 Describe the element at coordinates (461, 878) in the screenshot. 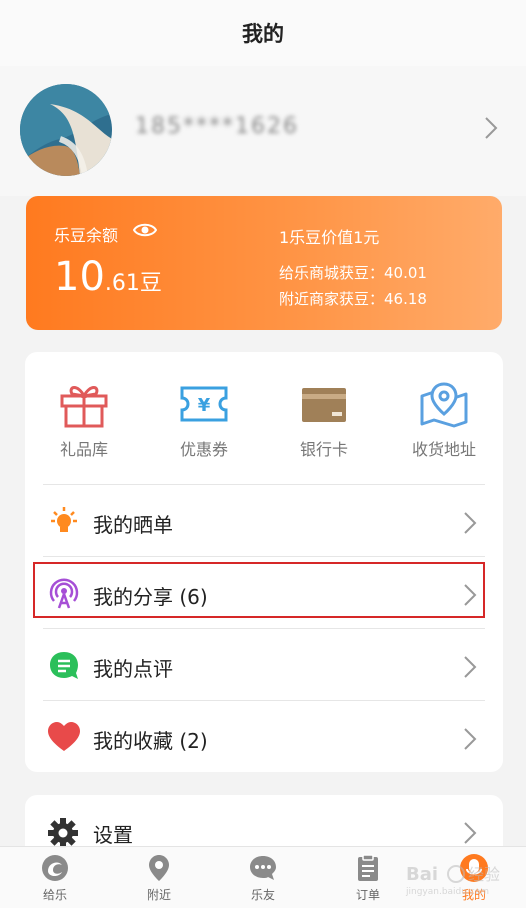

I see `watermark-logo: Bai 经验 jingyan.baidu.com` at that location.